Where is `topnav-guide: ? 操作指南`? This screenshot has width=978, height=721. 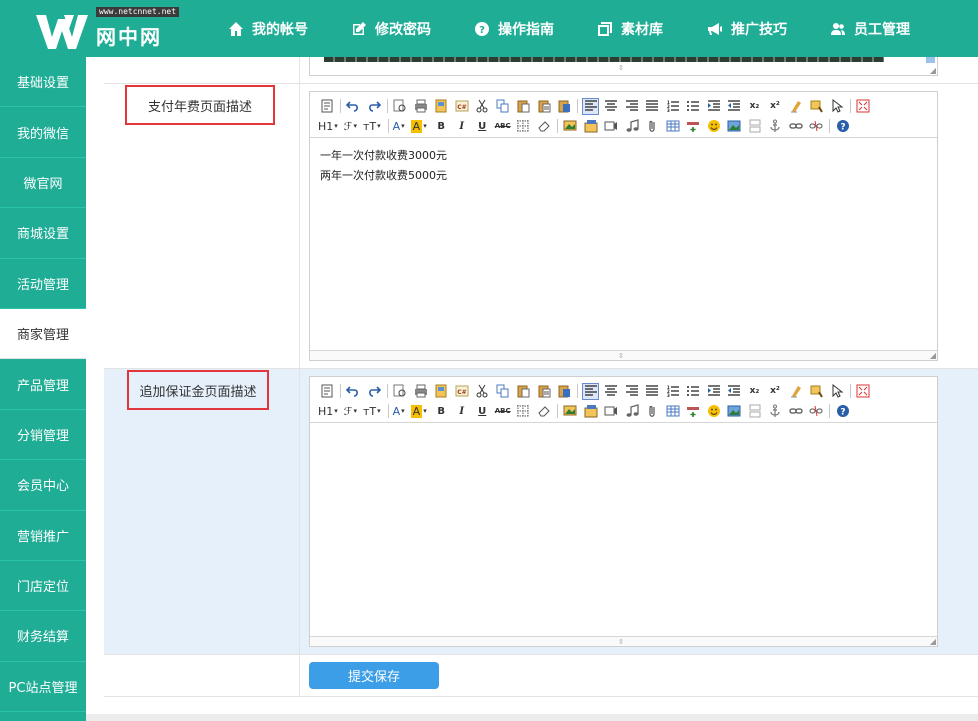
topnav-guide: ? 操作指南 is located at coordinates (535, 28).